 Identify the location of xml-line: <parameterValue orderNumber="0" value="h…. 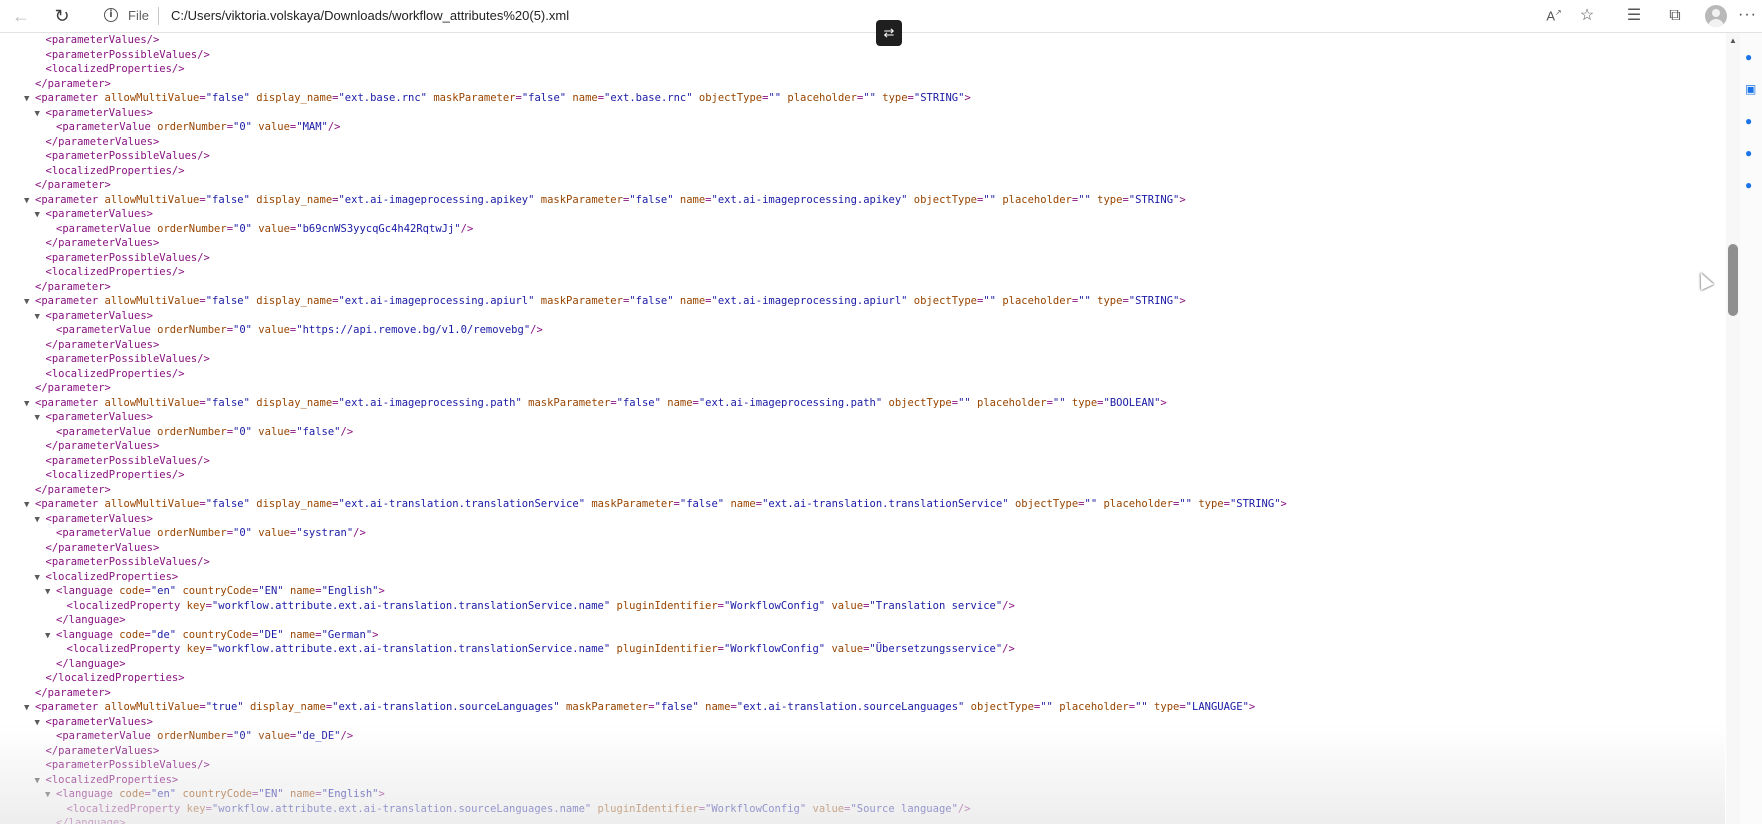
(294, 330).